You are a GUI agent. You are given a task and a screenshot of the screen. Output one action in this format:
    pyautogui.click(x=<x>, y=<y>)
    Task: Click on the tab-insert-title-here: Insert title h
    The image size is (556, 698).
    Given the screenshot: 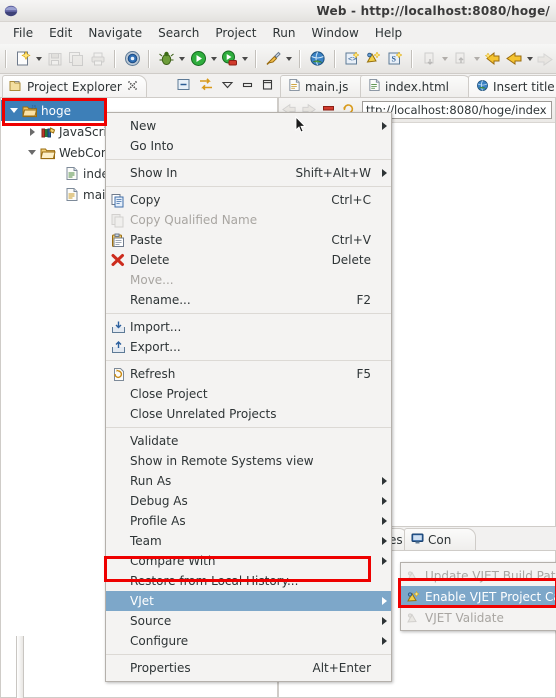 What is the action you would take?
    pyautogui.click(x=512, y=86)
    